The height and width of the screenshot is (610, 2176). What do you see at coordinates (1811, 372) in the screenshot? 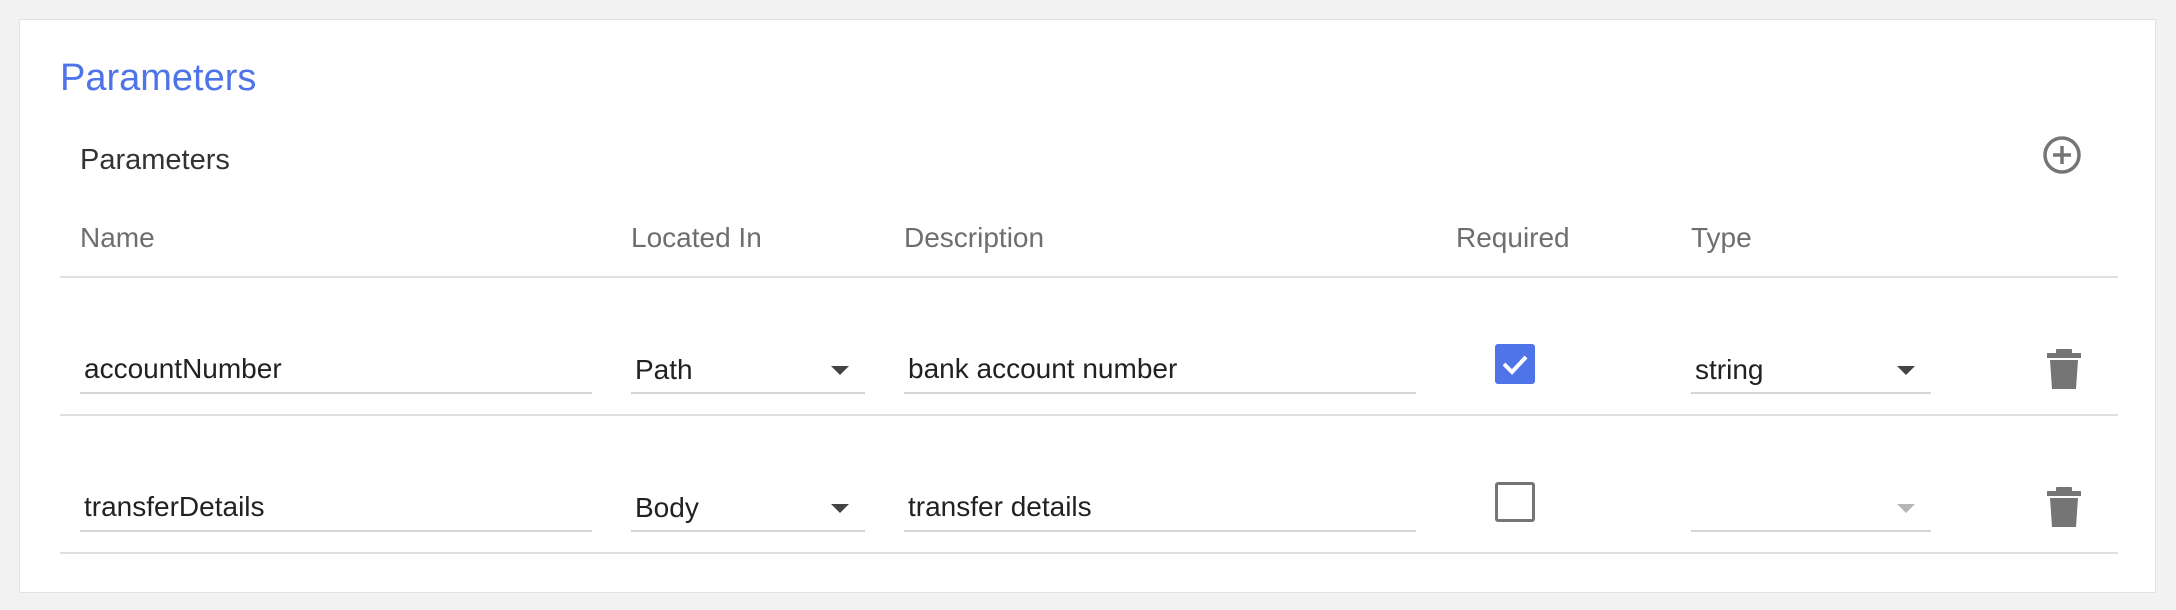
I see `type-select: string` at bounding box center [1811, 372].